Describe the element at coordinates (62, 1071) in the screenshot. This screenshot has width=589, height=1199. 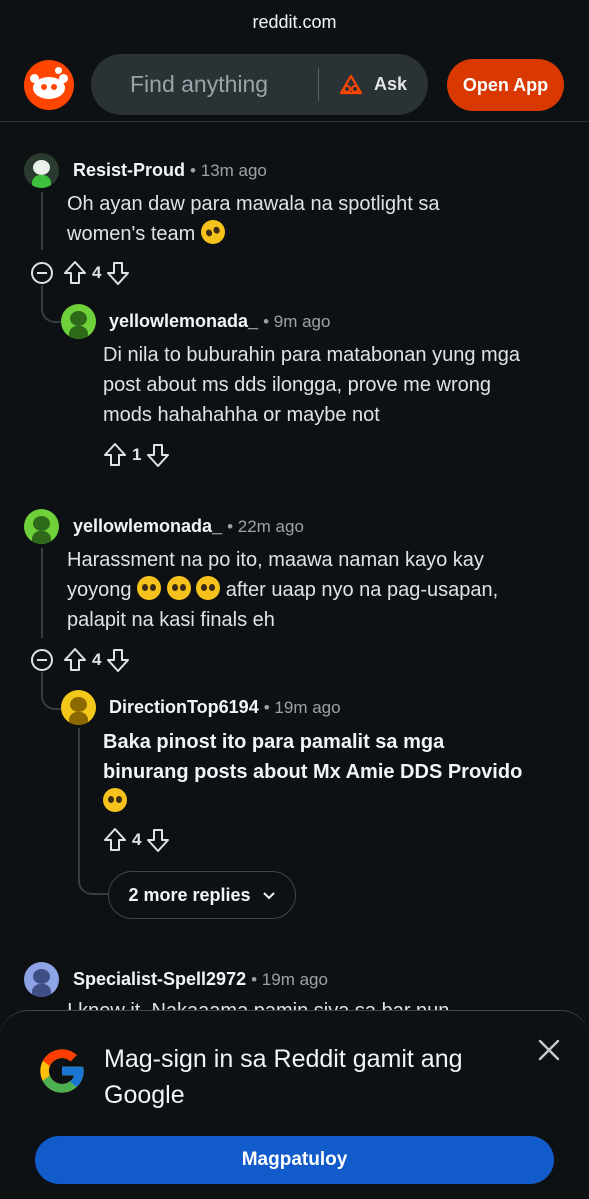
I see `google-icon` at that location.